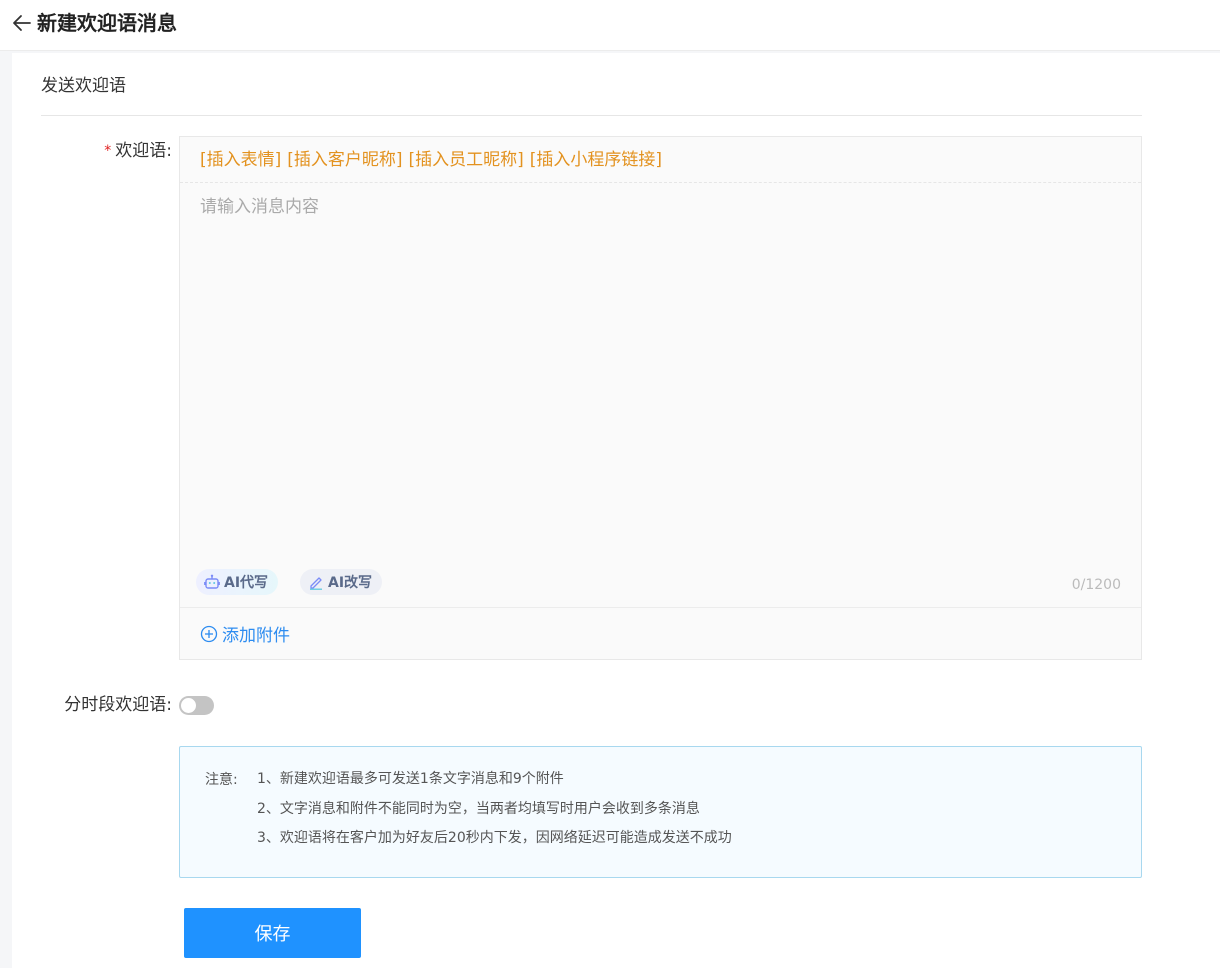  Describe the element at coordinates (350, 583) in the screenshot. I see `ai-rewrite-label: AI改写` at that location.